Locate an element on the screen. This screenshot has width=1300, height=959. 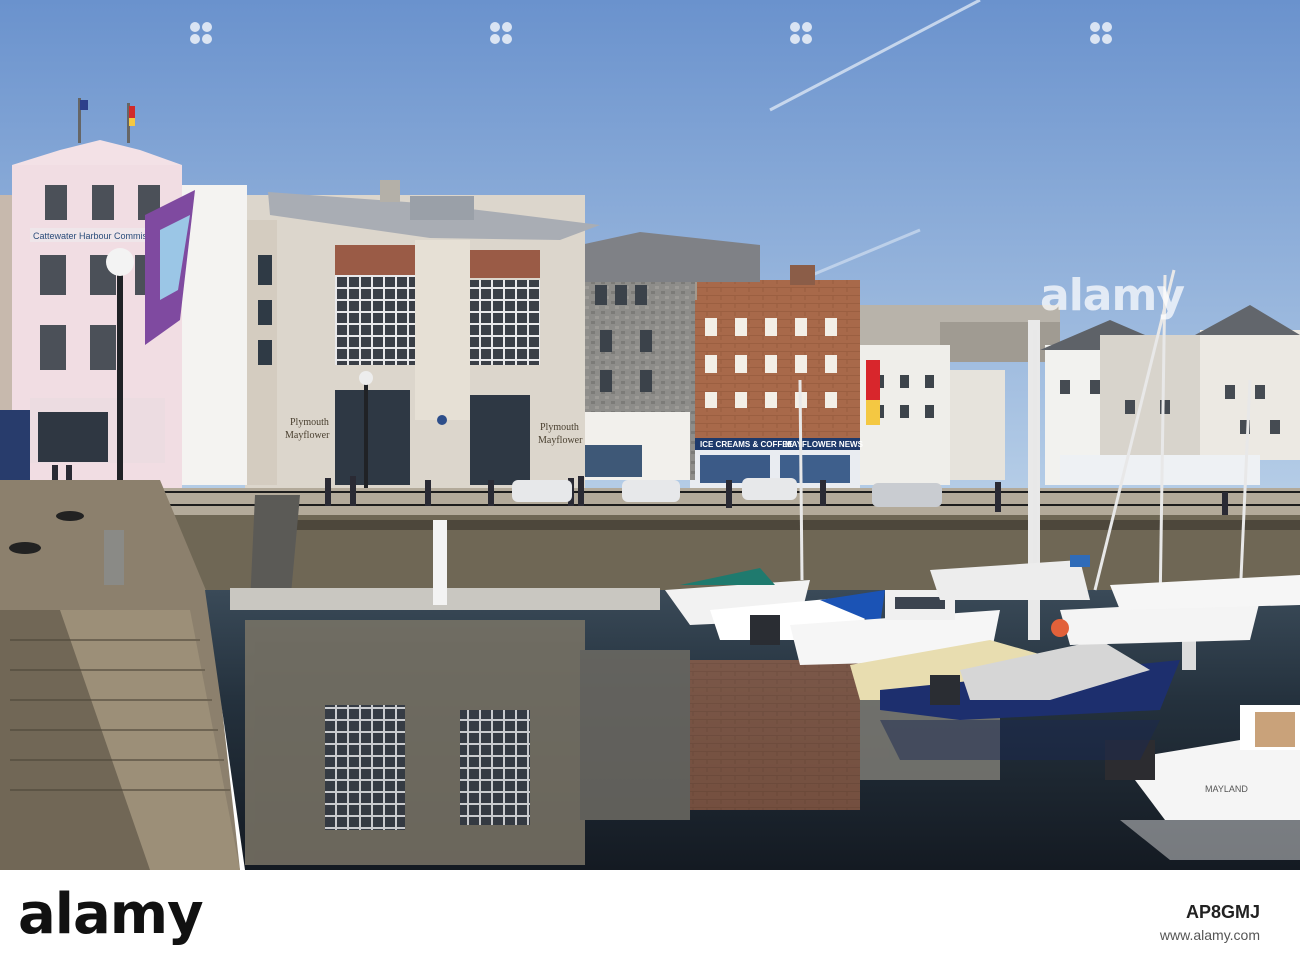
watermark-text: alamy is located at coordinates (1112, 295).